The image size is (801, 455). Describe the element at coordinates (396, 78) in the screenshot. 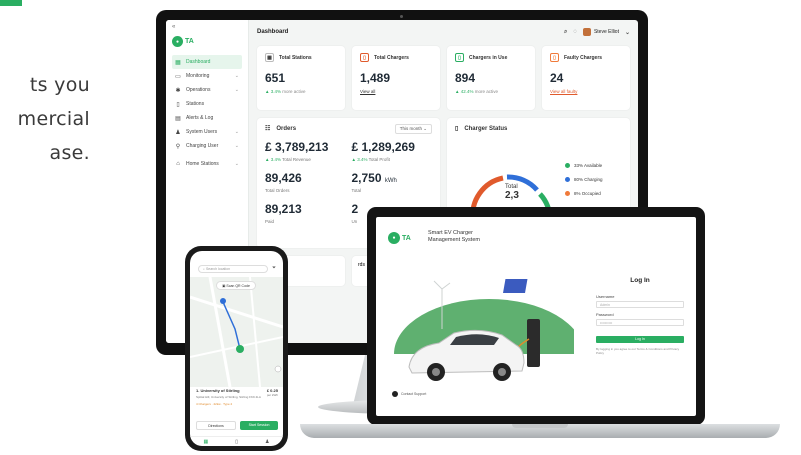

I see `total-chargers-card: ▯ Total Chargers 1,489 View all` at that location.